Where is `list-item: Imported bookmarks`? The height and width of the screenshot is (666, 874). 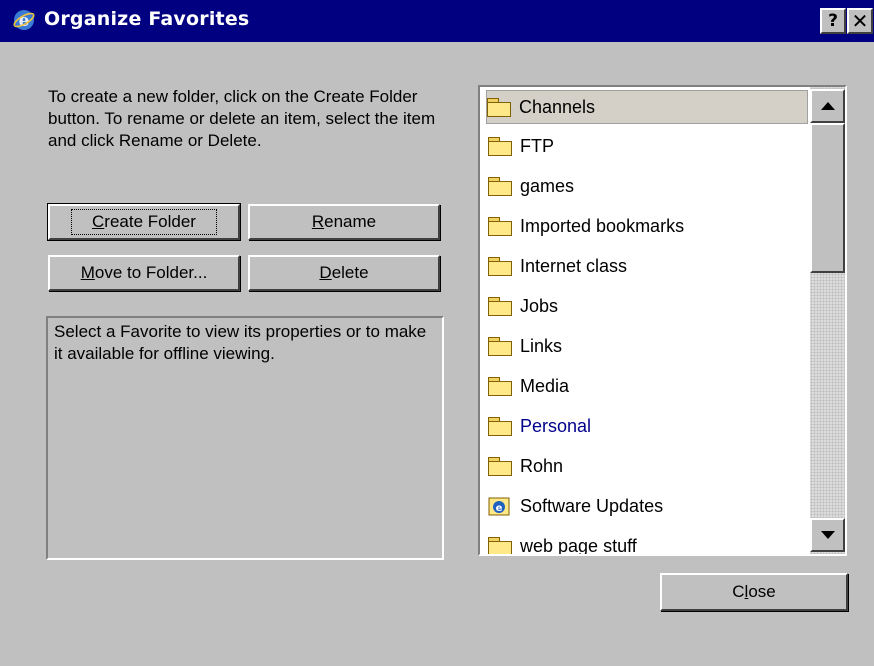
list-item: Imported bookmarks is located at coordinates (648, 226).